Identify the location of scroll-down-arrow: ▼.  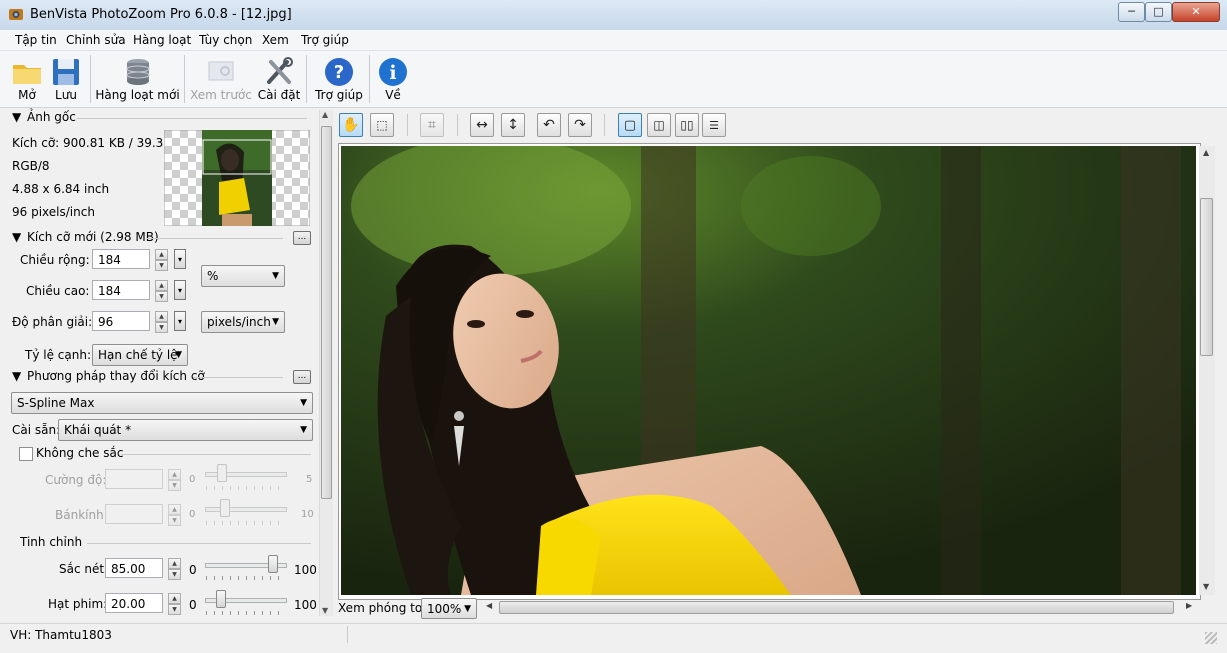
(325, 610).